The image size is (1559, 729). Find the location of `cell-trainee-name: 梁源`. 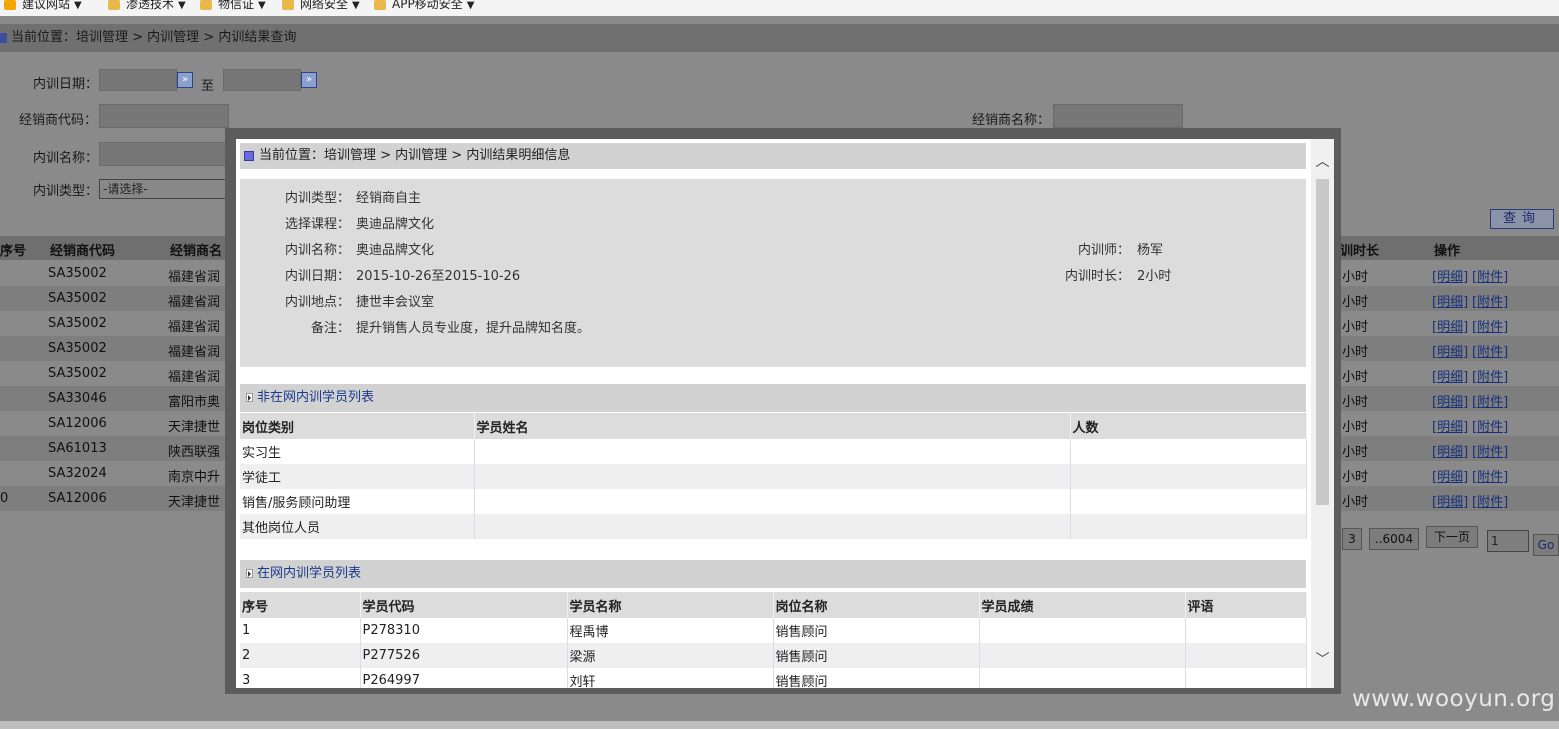

cell-trainee-name: 梁源 is located at coordinates (670, 655).